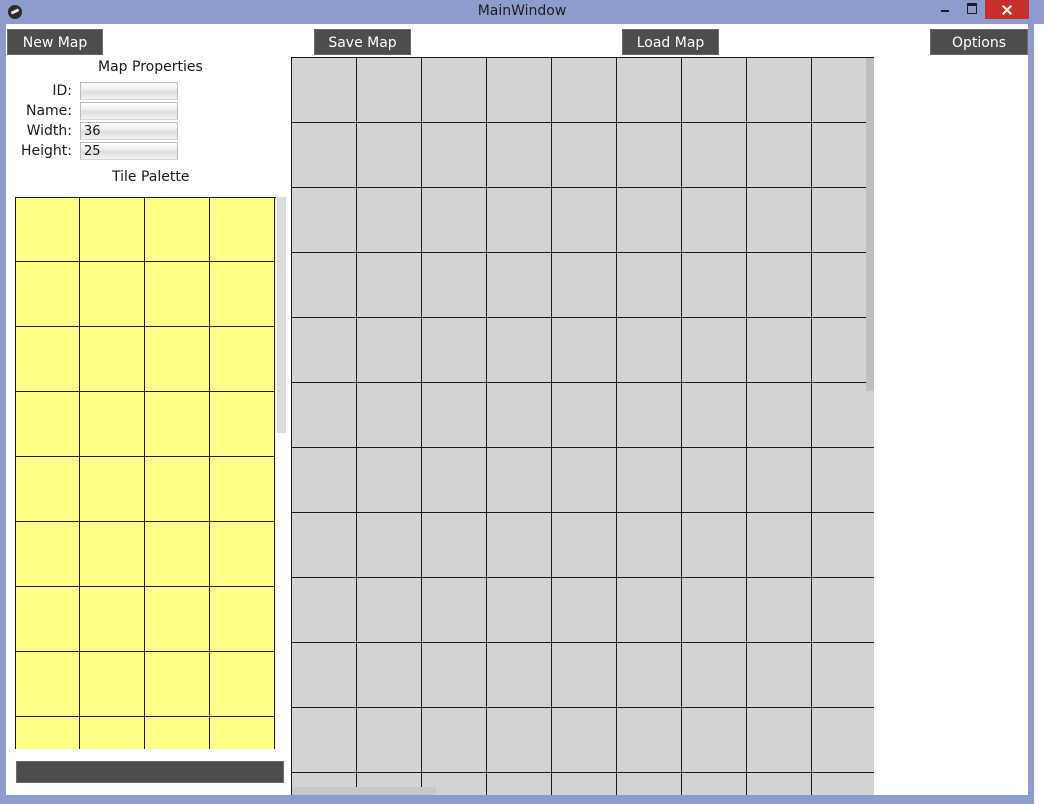  Describe the element at coordinates (870, 224) in the screenshot. I see `map-vertical-scrollbar` at that location.